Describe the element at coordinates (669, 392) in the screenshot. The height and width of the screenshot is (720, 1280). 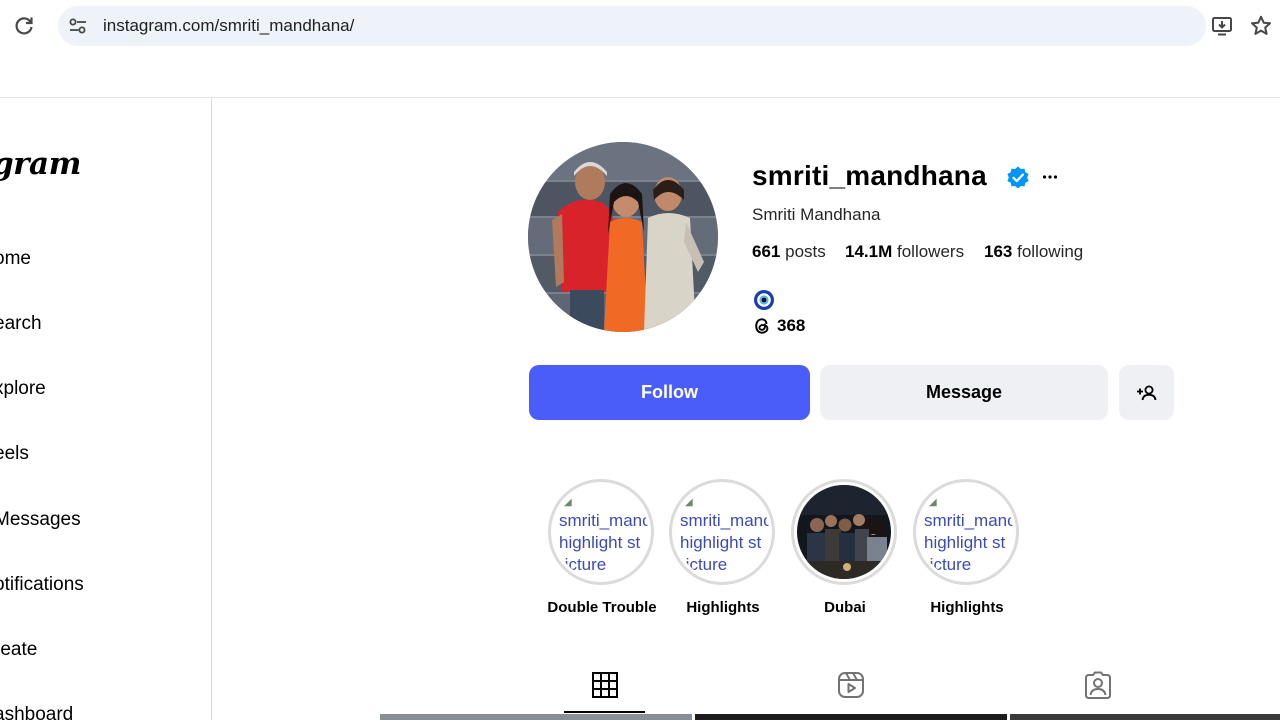
I see `follow-button: Follow` at that location.